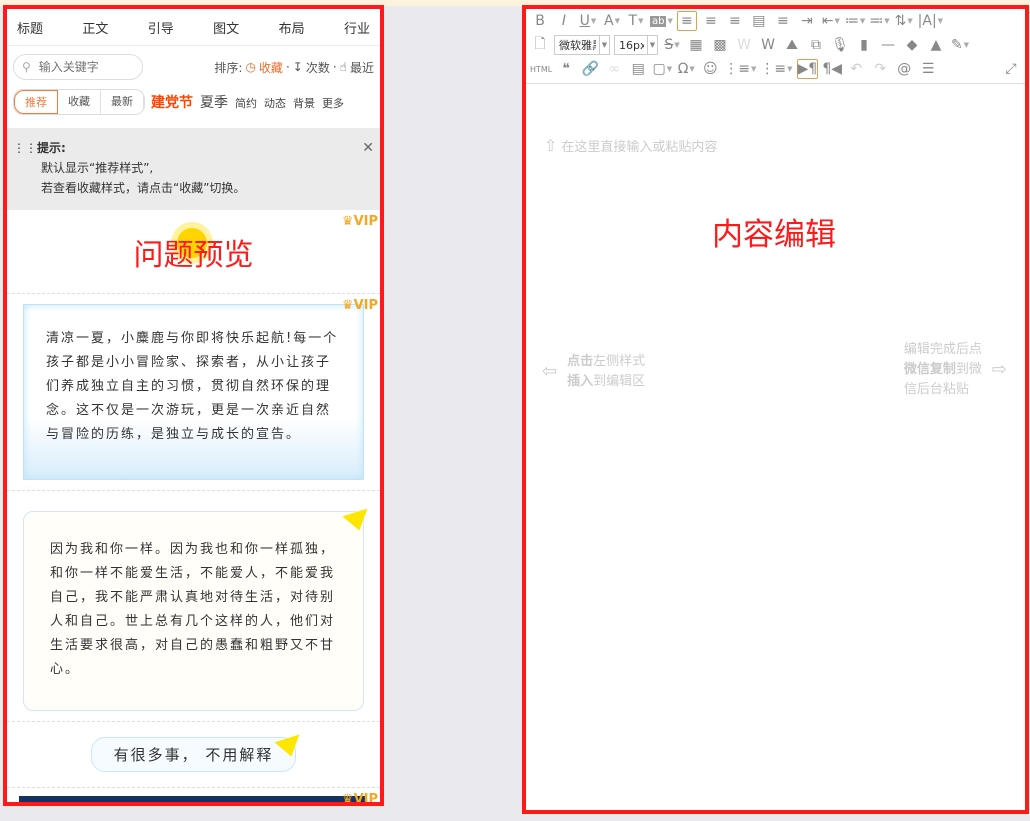 Image resolution: width=1030 pixels, height=821 pixels. What do you see at coordinates (912, 45) in the screenshot?
I see `eraser-icon: ◆` at bounding box center [912, 45].